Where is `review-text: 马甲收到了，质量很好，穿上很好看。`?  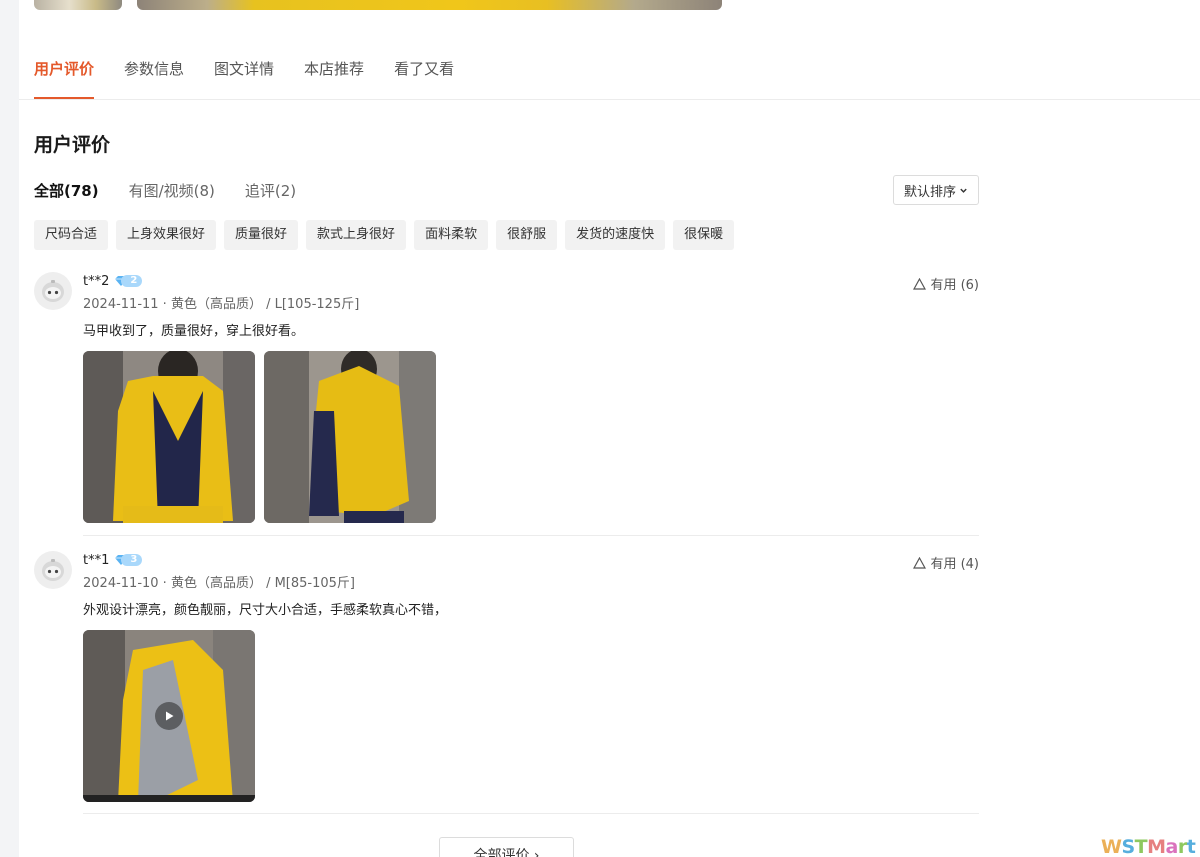
review-text: 马甲收到了，质量很好，穿上很好看。 is located at coordinates (194, 331).